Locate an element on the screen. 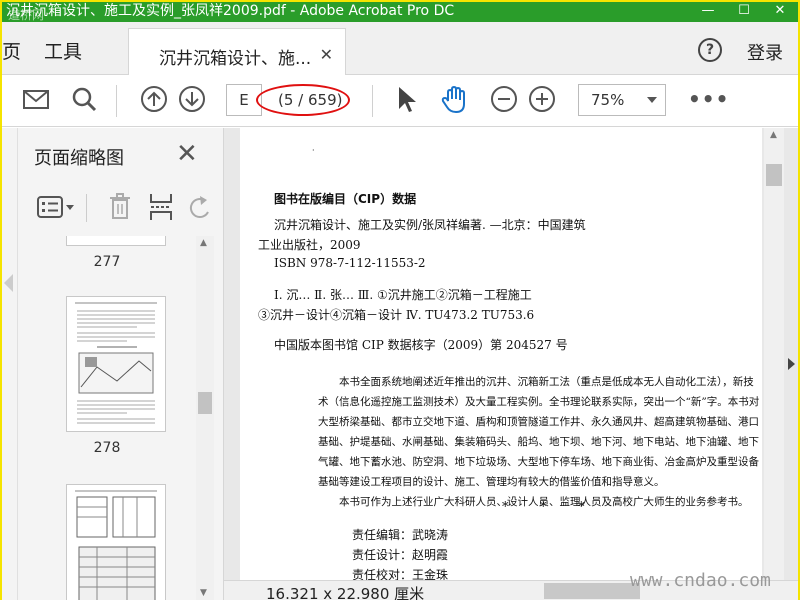  toolbar: E (5 / 659) 75% ••• is located at coordinates (400, 101).